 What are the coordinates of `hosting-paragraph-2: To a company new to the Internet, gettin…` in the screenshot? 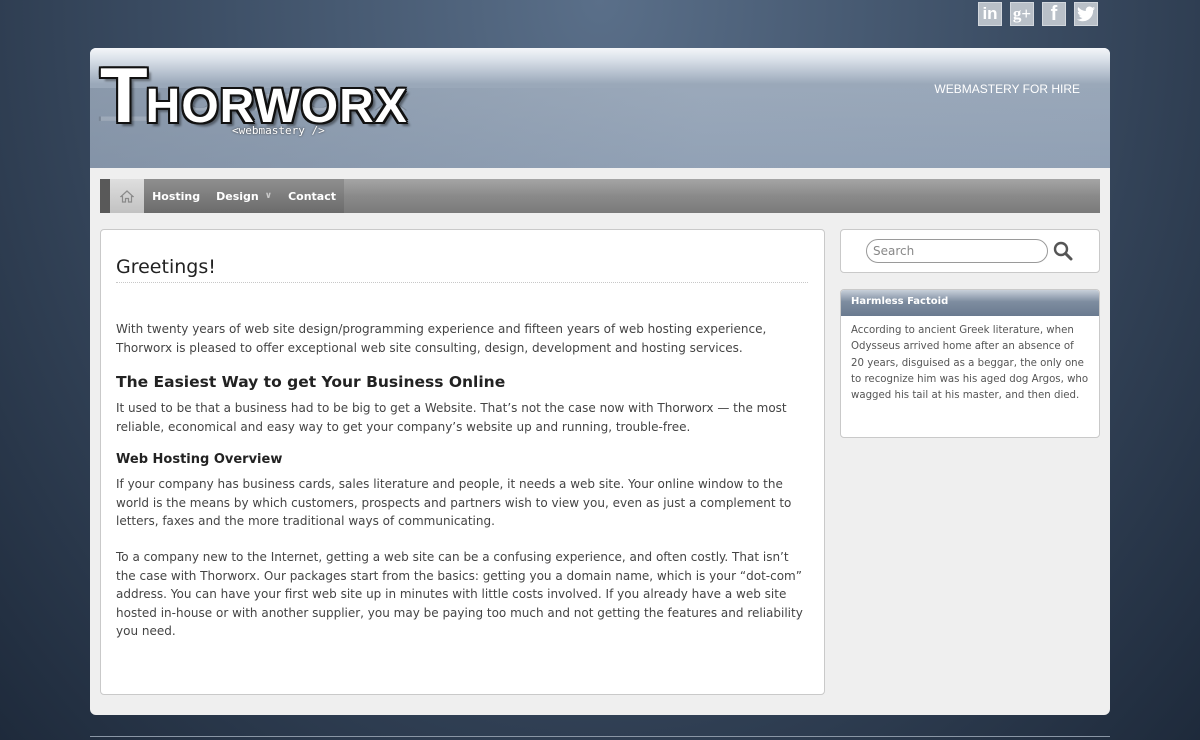 It's located at (459, 594).